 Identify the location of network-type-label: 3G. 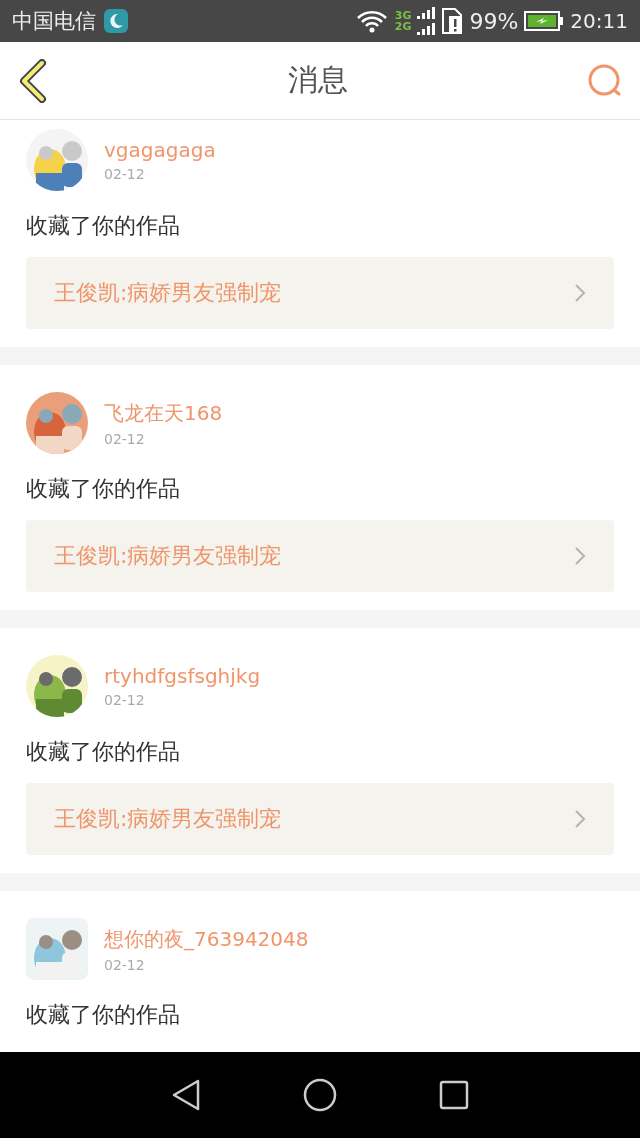
(403, 15).